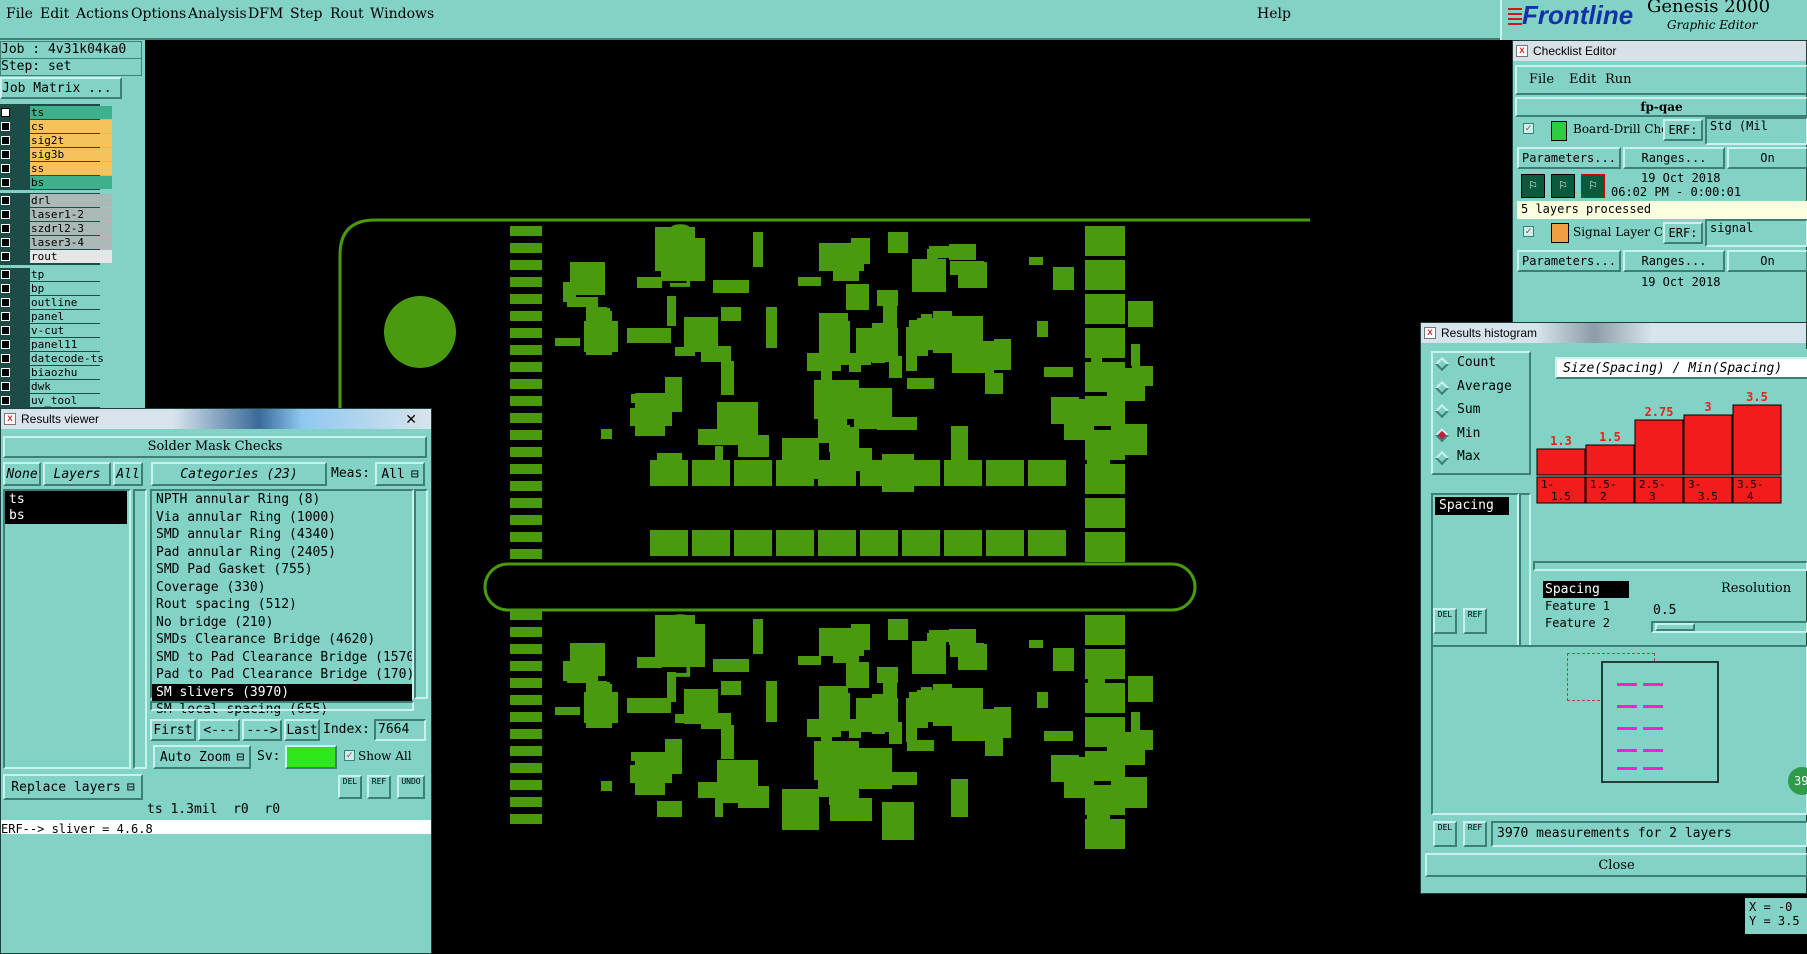 The width and height of the screenshot is (1807, 954). Describe the element at coordinates (140, 629) in the screenshot. I see `layer-list-scrollbar` at that location.